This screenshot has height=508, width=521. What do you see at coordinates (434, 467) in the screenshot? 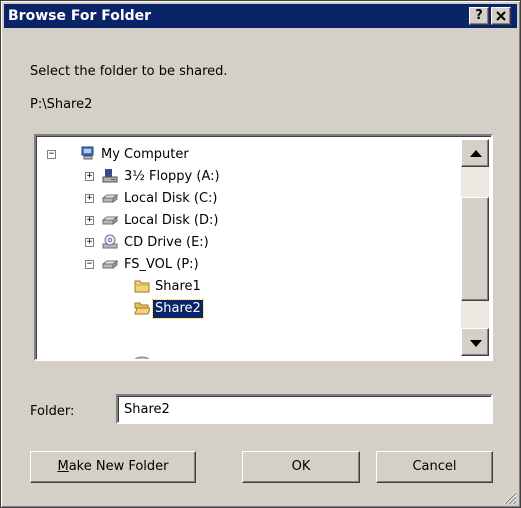
I see `cancel-button: Cancel` at bounding box center [434, 467].